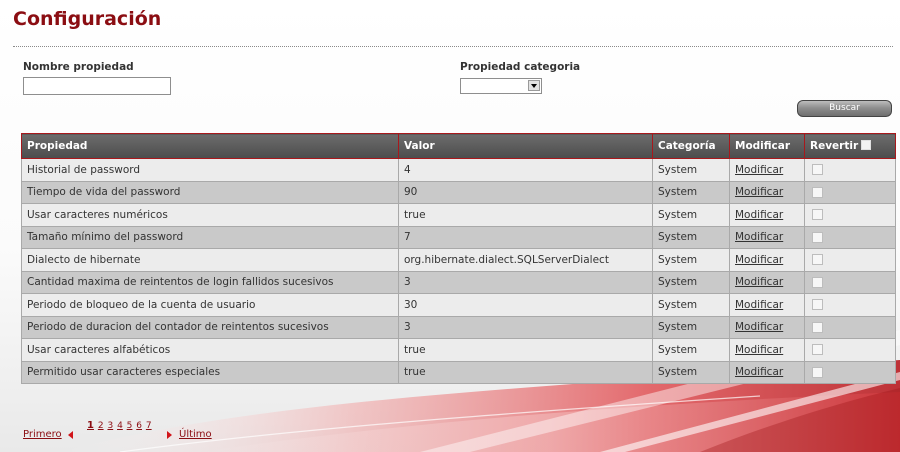  Describe the element at coordinates (691, 146) in the screenshot. I see `column-header-category: Categoría` at that location.